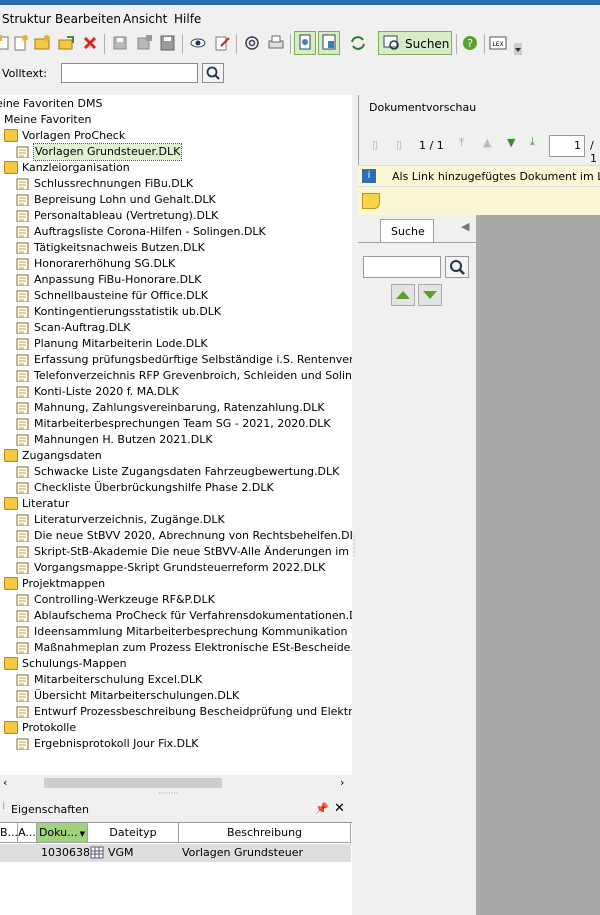  What do you see at coordinates (479, 176) in the screenshot?
I see `info-bar: i Als Link hinzugefügtes Dokument im Le` at bounding box center [479, 176].